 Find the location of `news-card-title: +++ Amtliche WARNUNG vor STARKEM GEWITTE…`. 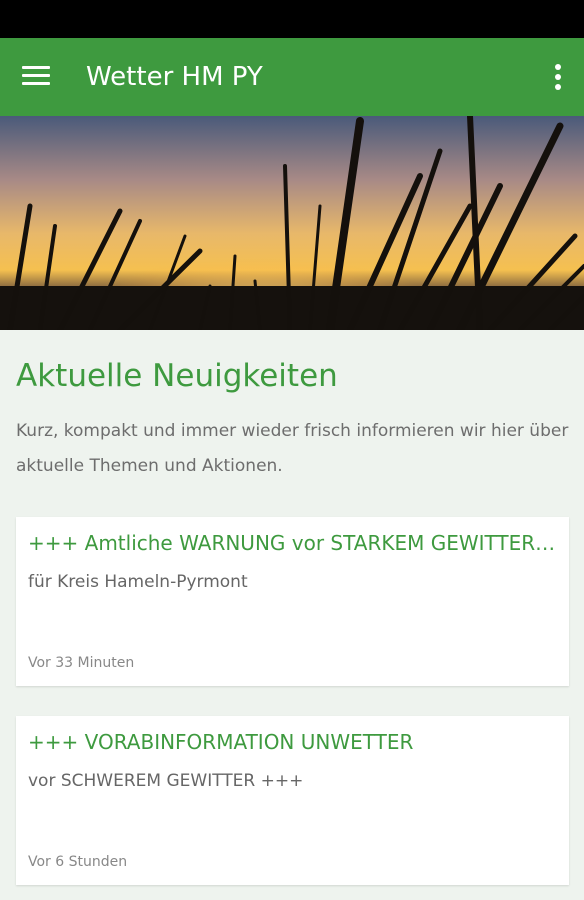

news-card-title: +++ Amtliche WARNUNG vor STARKEM GEWITTE… is located at coordinates (294, 543).